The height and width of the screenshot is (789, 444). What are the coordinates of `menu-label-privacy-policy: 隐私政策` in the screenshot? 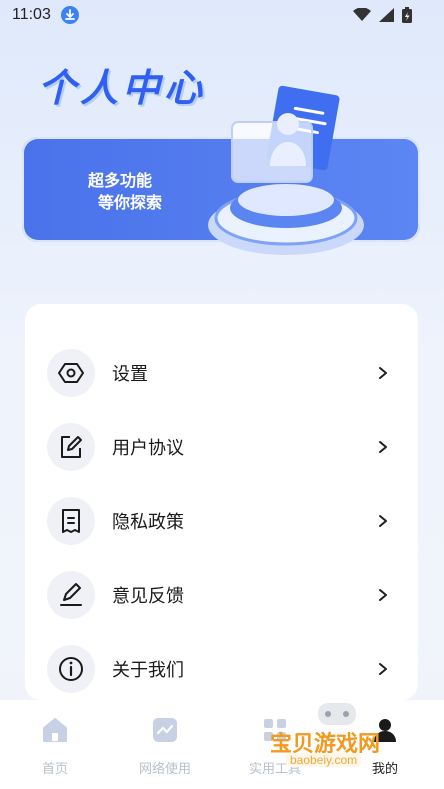 It's located at (148, 522).